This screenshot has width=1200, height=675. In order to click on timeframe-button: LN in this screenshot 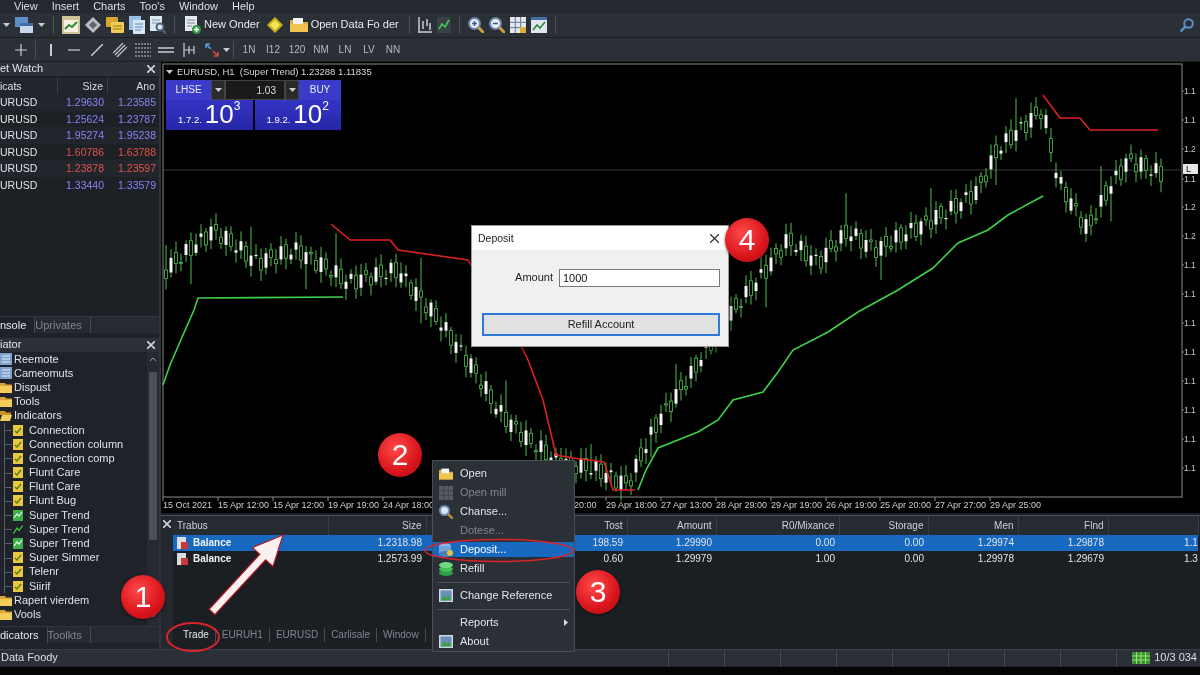, I will do `click(345, 49)`.